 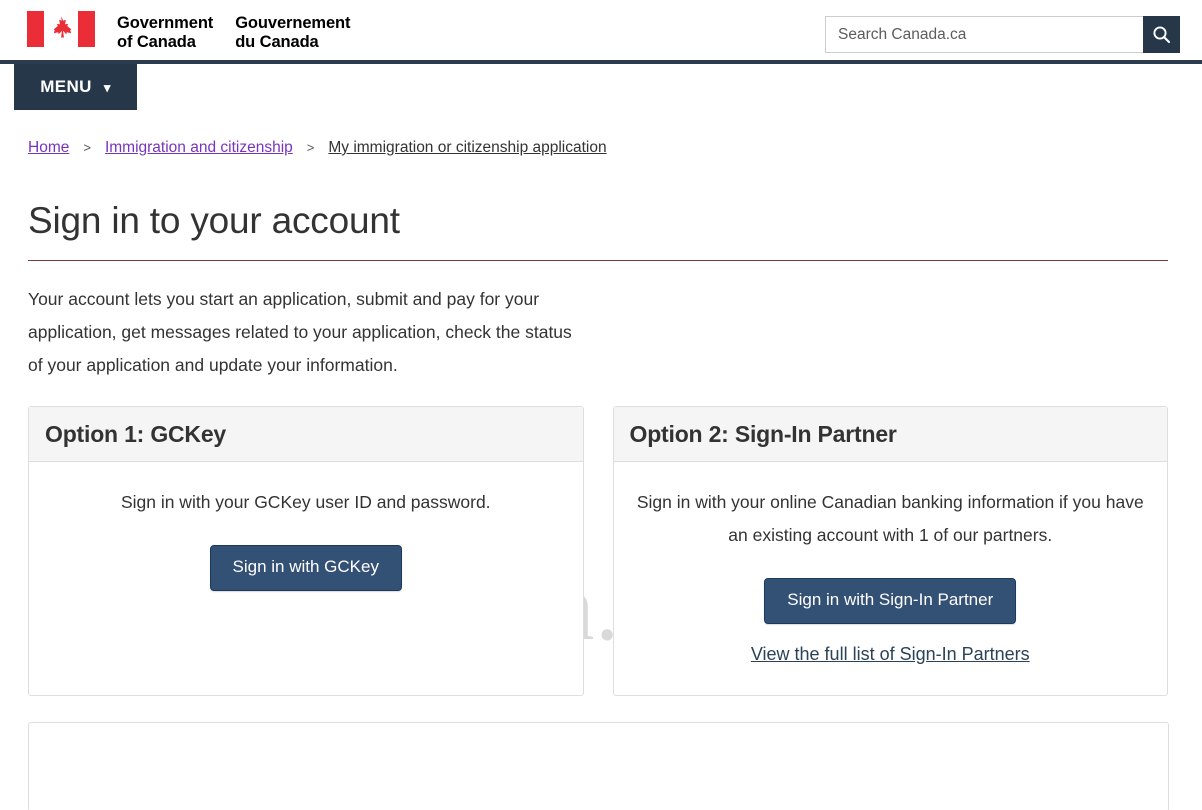 What do you see at coordinates (598, 766) in the screenshot?
I see `option-panel-partial` at bounding box center [598, 766].